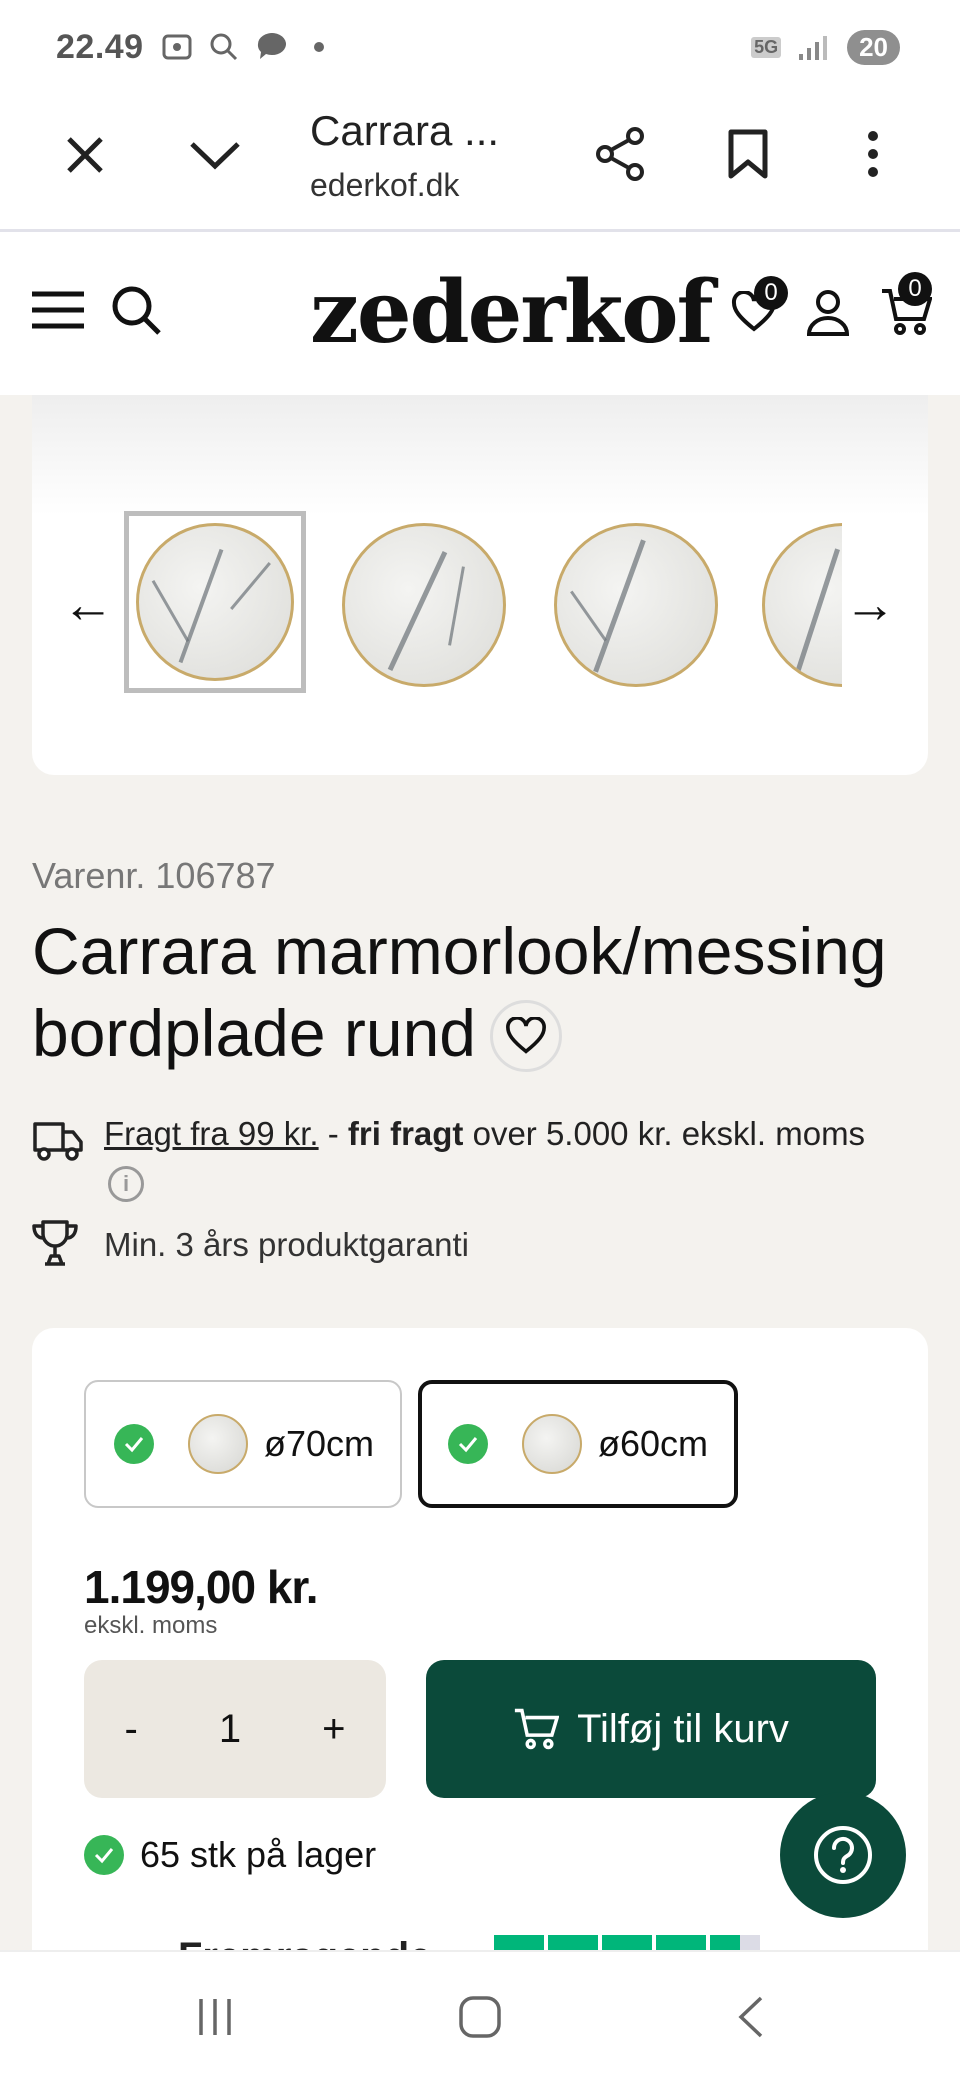 The image size is (960, 2080). I want to click on account-button, so click(828, 312).